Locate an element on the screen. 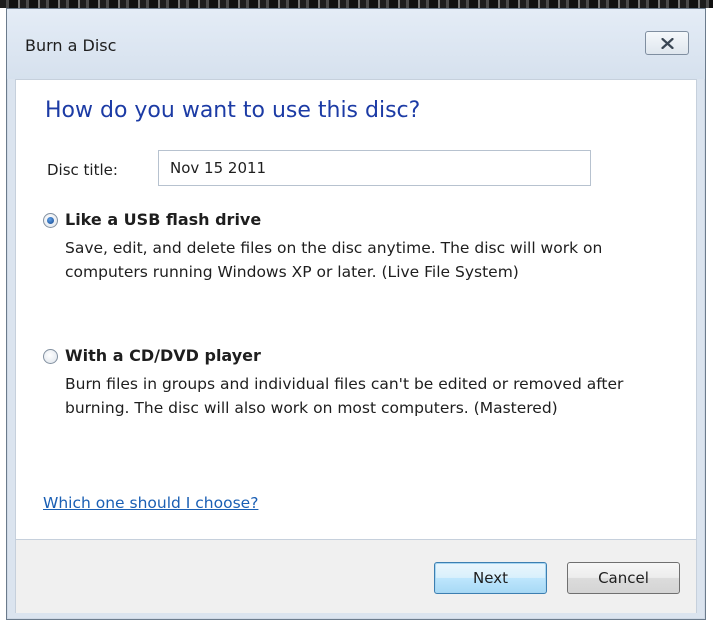  disc-title-label: Disc title: is located at coordinates (82, 170).